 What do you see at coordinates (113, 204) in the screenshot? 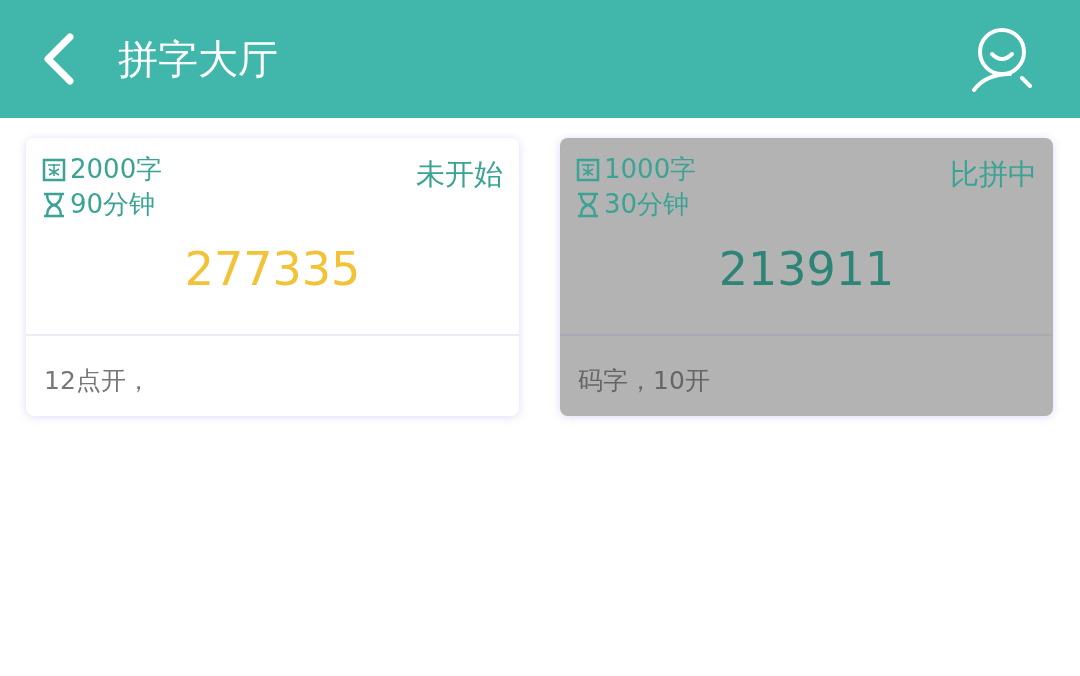
I see `duration-text: 90分钟` at bounding box center [113, 204].